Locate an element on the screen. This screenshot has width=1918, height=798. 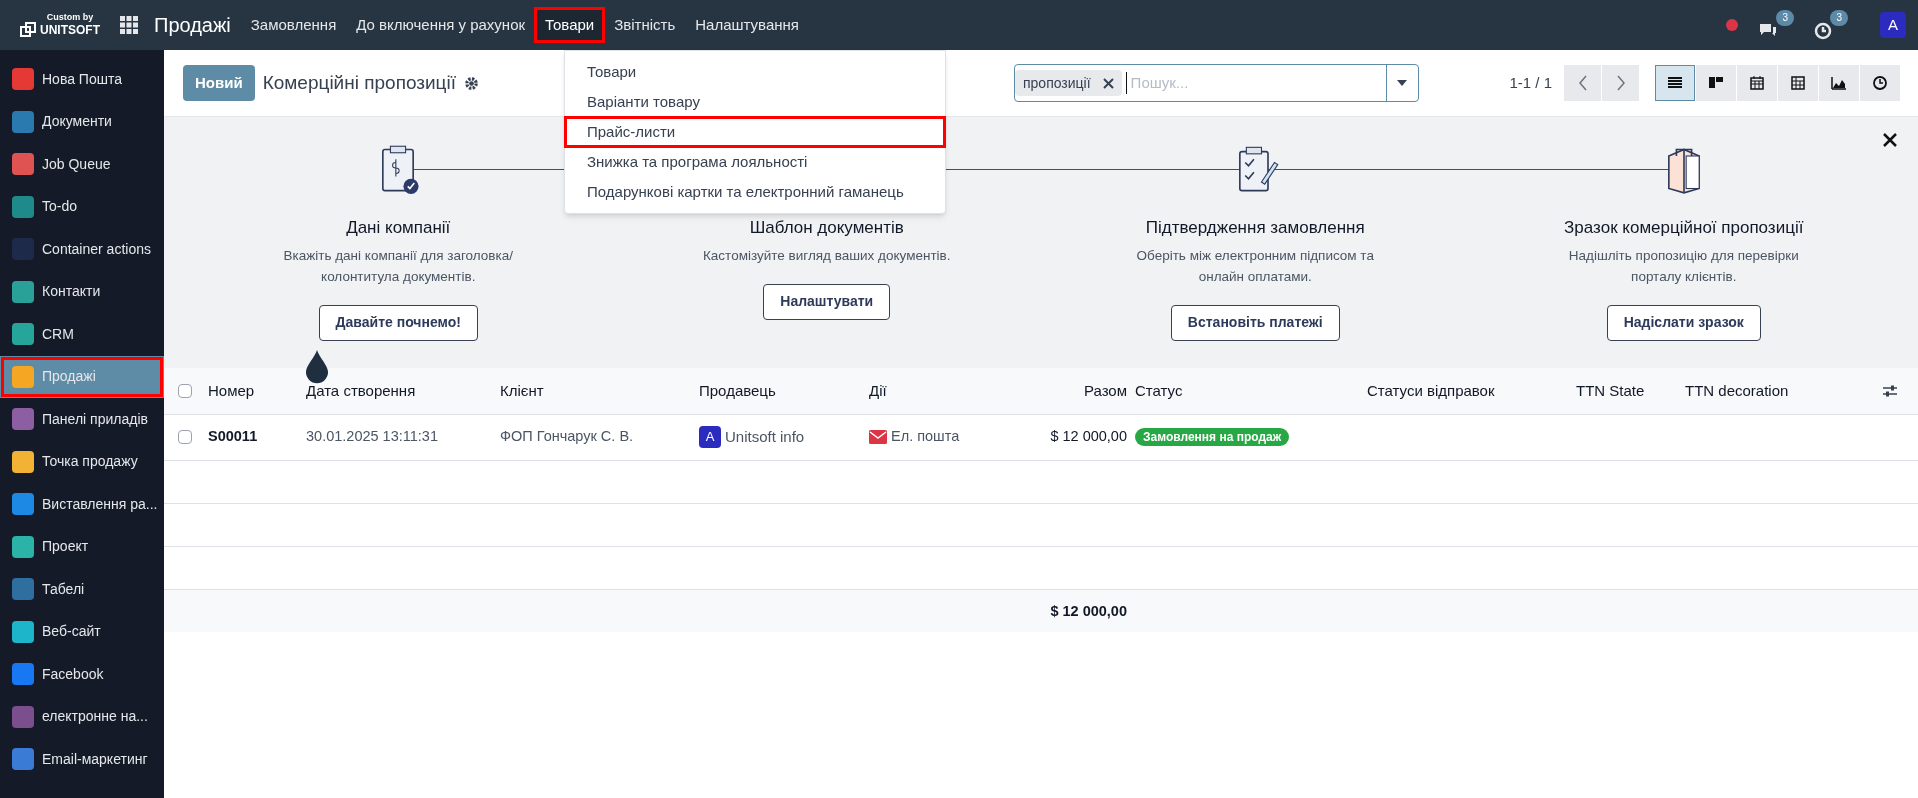
sidebar-item: Facebook is located at coordinates (82, 674).